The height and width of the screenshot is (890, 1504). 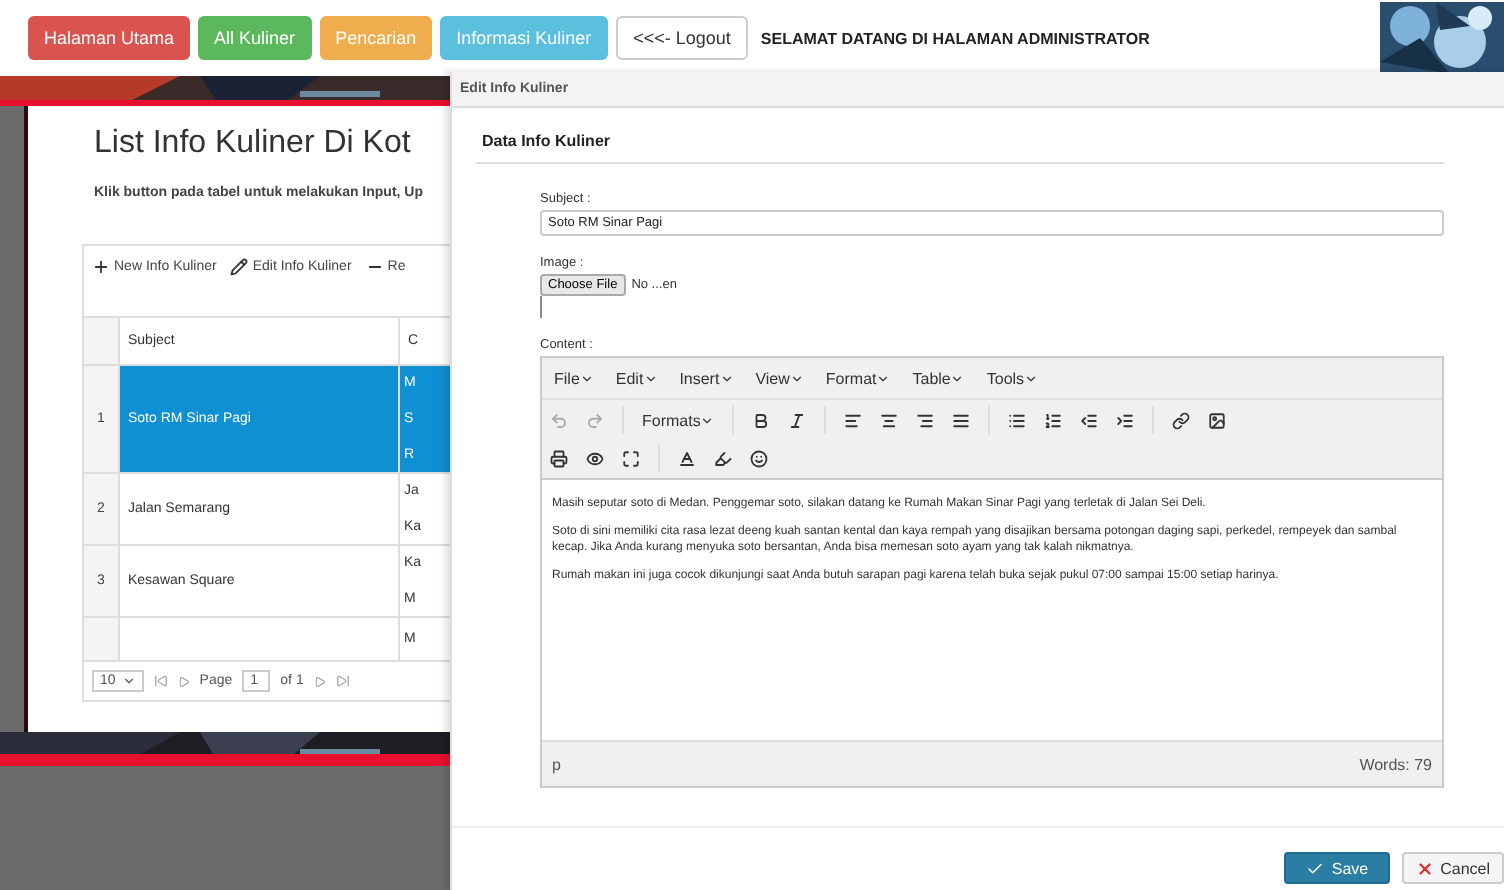 What do you see at coordinates (1217, 420) in the screenshot?
I see `image-icon` at bounding box center [1217, 420].